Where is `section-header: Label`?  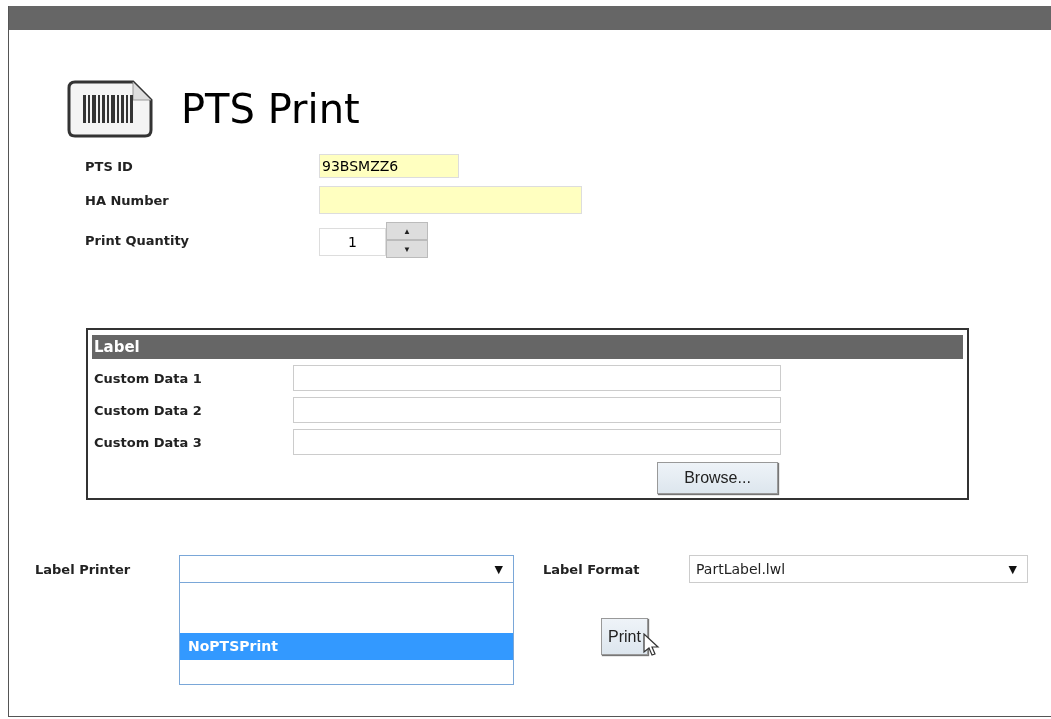
section-header: Label is located at coordinates (527, 347).